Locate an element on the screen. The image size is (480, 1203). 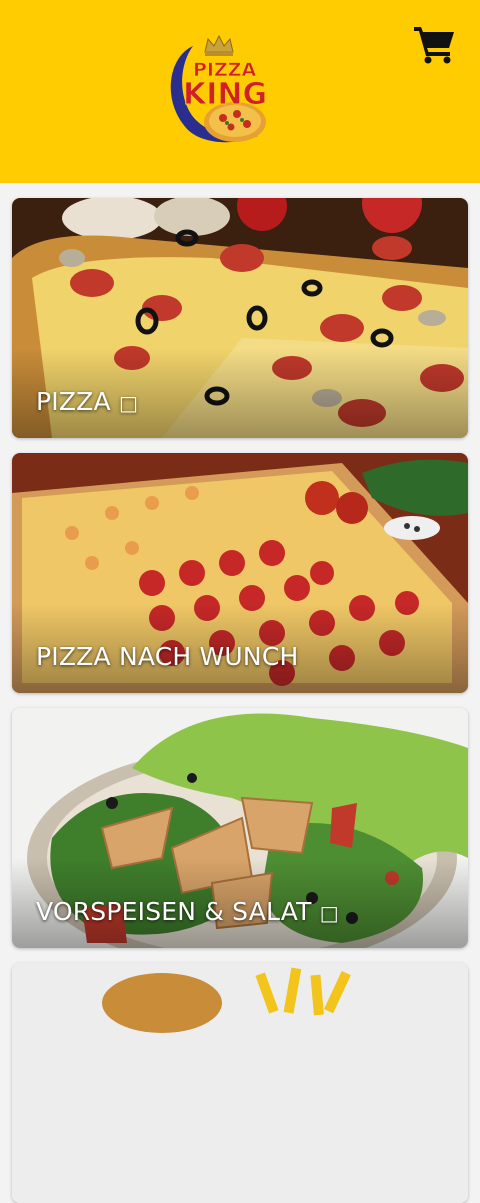
category-label-pizza: PIZZA □ is located at coordinates (87, 401).